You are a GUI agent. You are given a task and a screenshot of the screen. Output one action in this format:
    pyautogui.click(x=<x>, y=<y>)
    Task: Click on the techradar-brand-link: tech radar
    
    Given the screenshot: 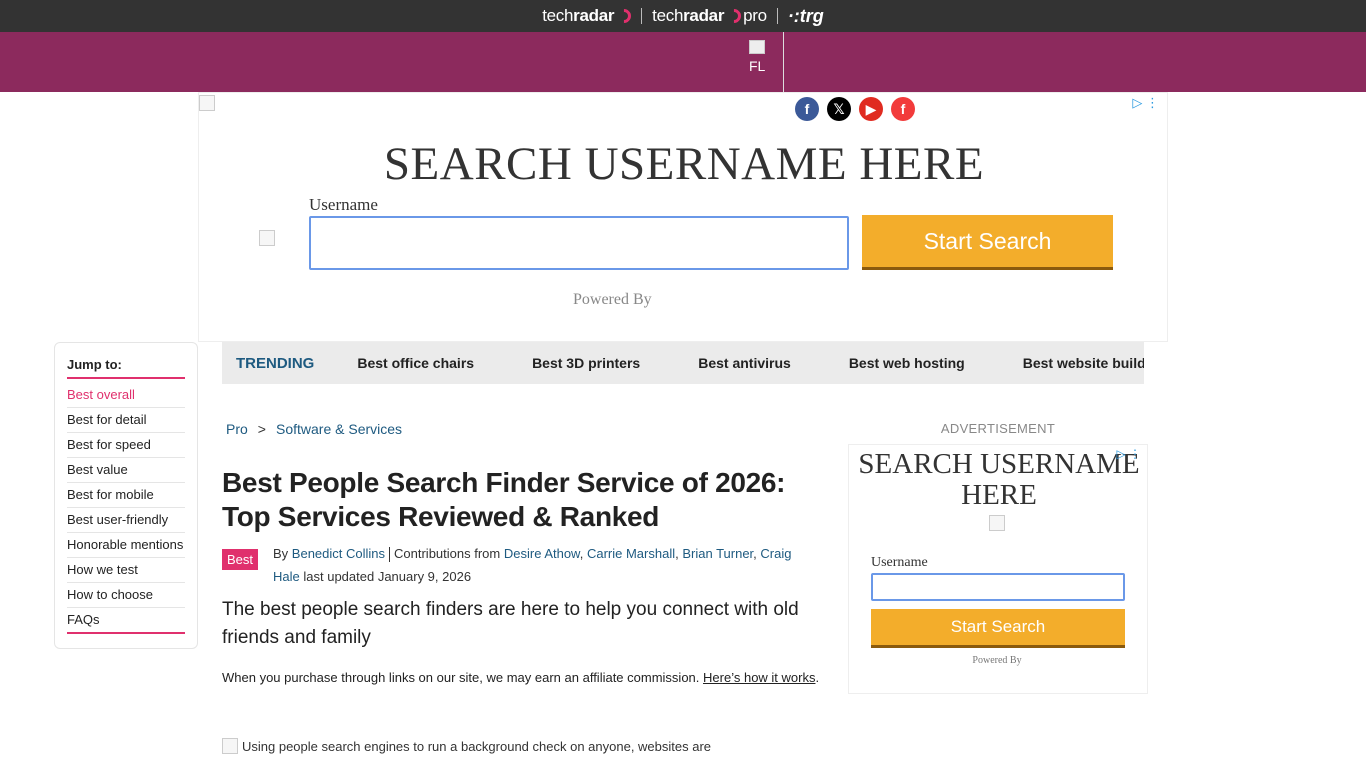 What is the action you would take?
    pyautogui.click(x=586, y=16)
    